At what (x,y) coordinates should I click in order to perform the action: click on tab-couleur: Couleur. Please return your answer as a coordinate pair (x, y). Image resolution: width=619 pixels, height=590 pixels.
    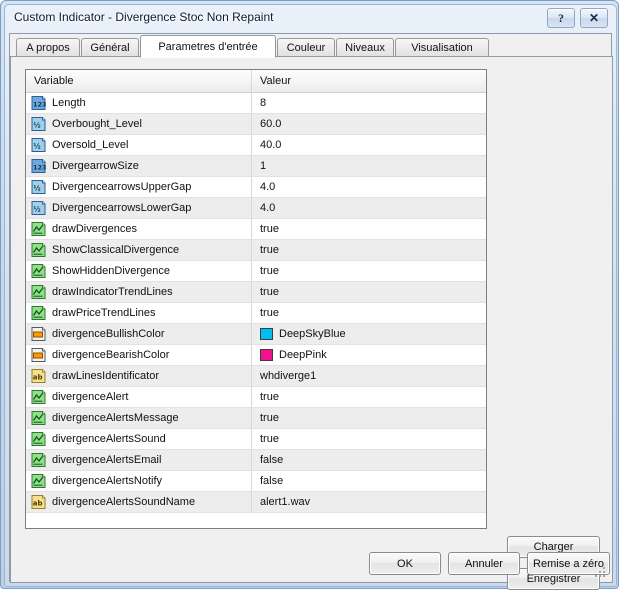
    Looking at the image, I should click on (306, 47).